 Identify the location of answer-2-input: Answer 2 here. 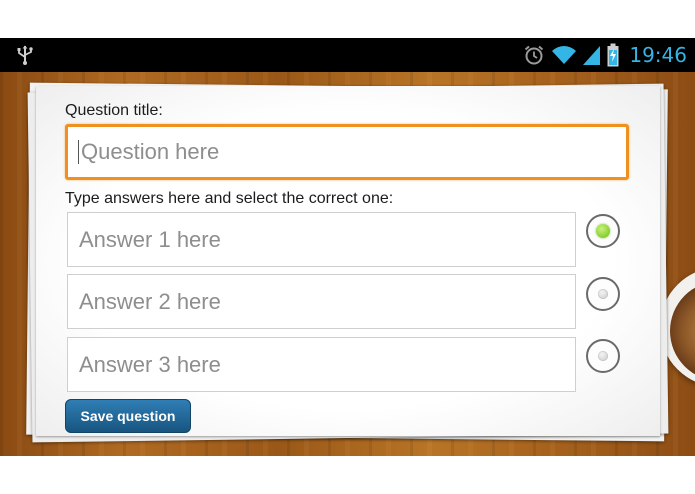
(321, 301).